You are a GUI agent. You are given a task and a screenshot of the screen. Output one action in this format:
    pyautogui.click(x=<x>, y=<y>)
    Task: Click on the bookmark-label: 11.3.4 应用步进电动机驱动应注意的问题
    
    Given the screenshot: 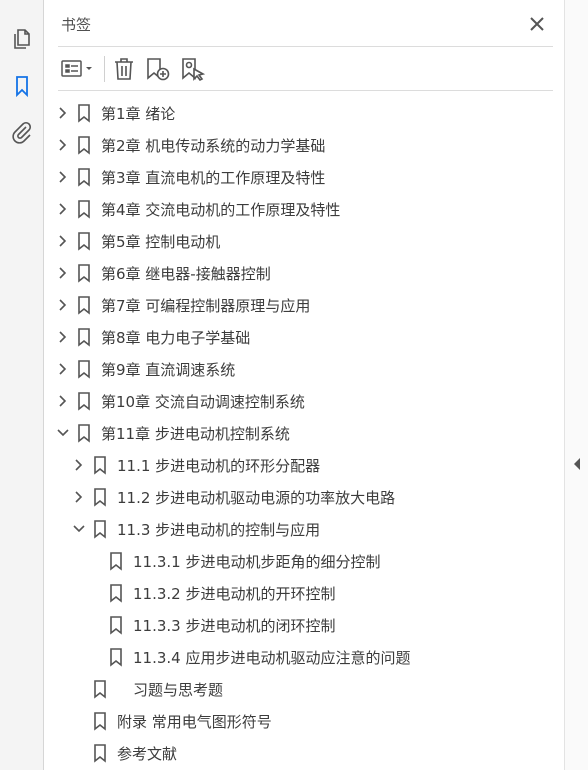 What is the action you would take?
    pyautogui.click(x=272, y=658)
    